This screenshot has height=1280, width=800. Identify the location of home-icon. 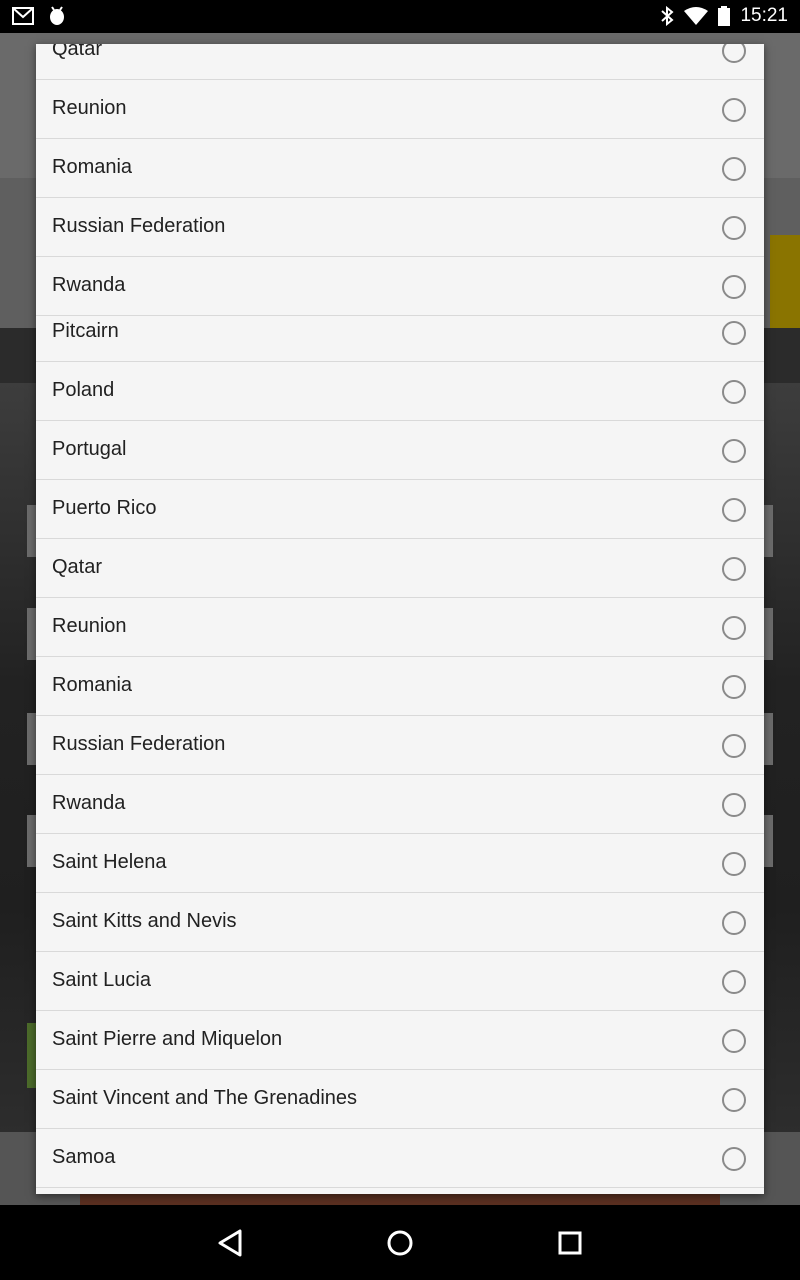
(400, 1243).